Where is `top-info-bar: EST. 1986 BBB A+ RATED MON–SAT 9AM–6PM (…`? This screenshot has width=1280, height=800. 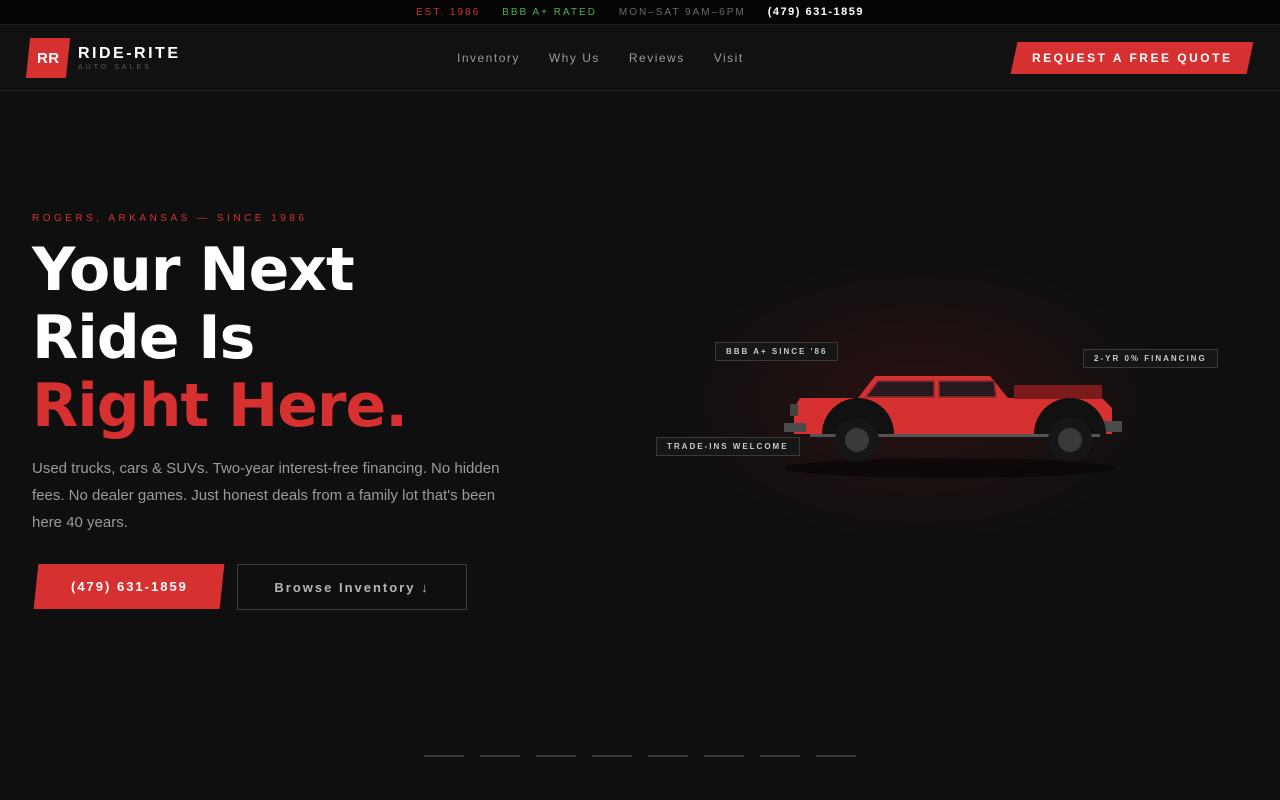
top-info-bar: EST. 1986 BBB A+ RATED MON–SAT 9AM–6PM (… is located at coordinates (640, 12).